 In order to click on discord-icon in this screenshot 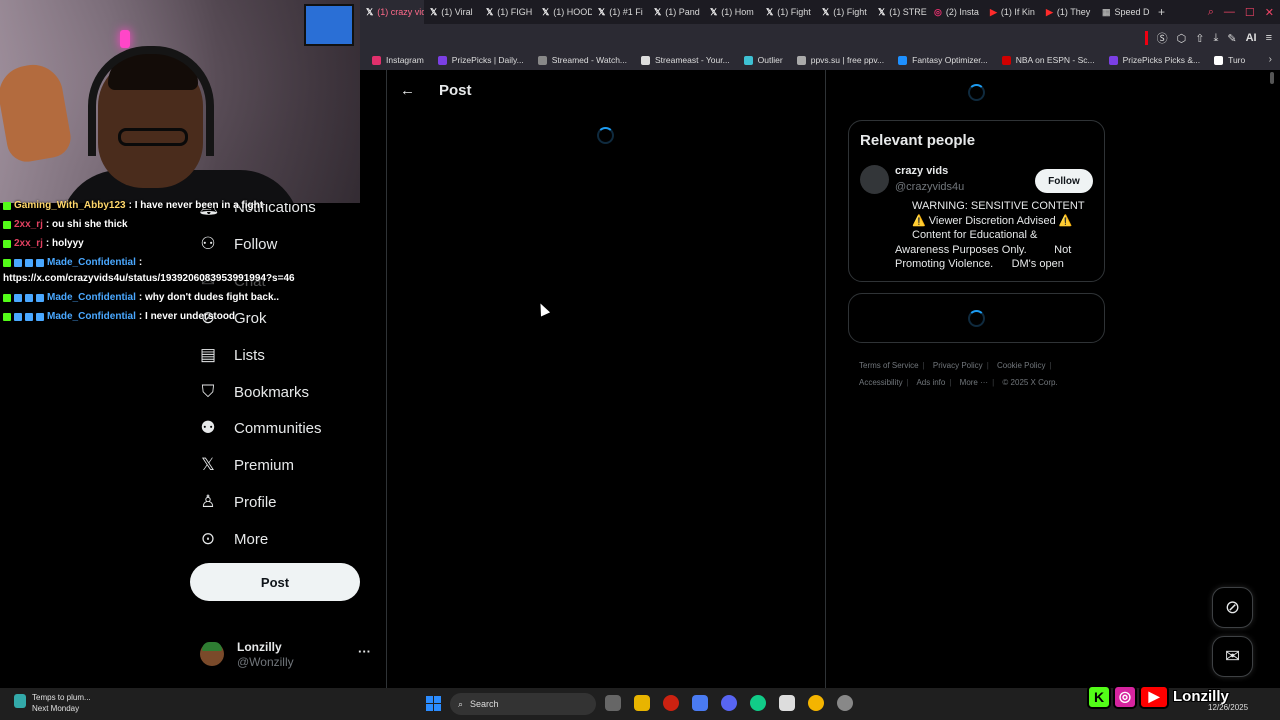, I will do `click(729, 703)`.